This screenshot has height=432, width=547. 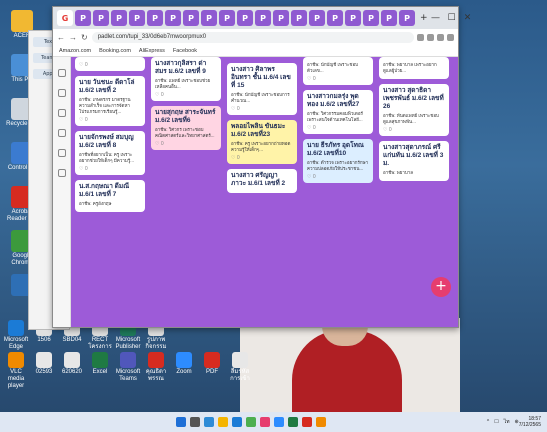 I want to click on post-card: นางสาว ศรัญญา ภาวะ ม.6/1 เลขที่ 2, so click(x=262, y=181).